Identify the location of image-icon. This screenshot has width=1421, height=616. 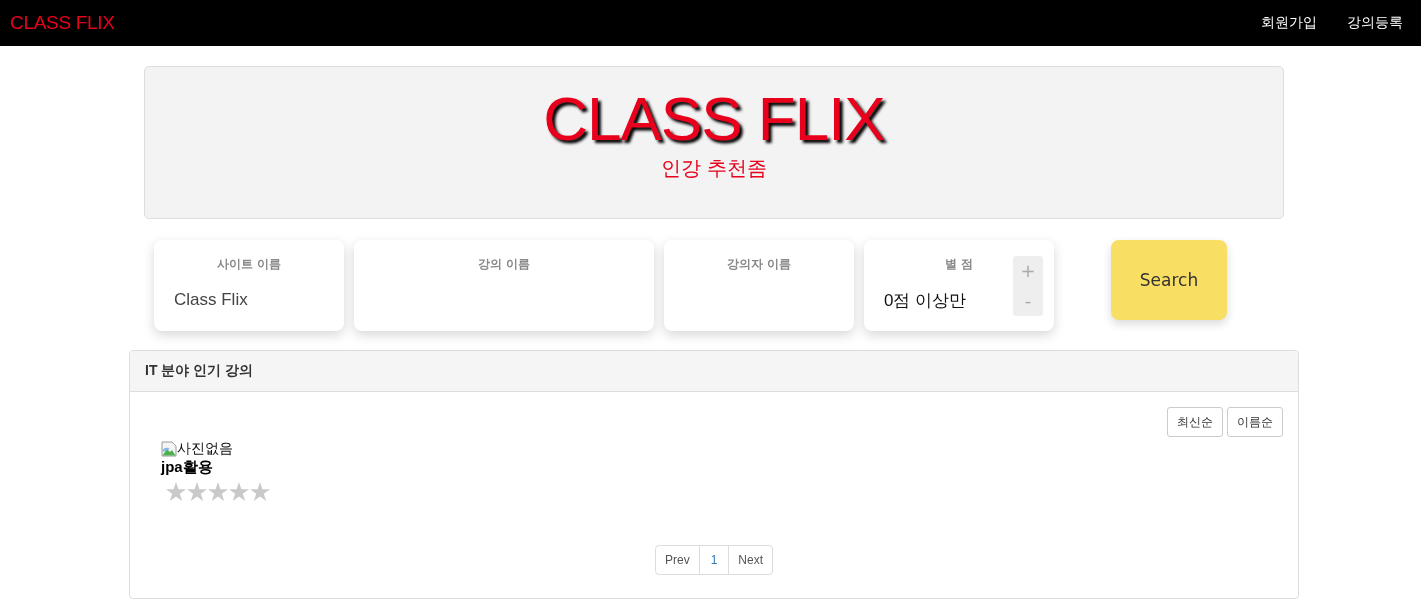
(169, 448).